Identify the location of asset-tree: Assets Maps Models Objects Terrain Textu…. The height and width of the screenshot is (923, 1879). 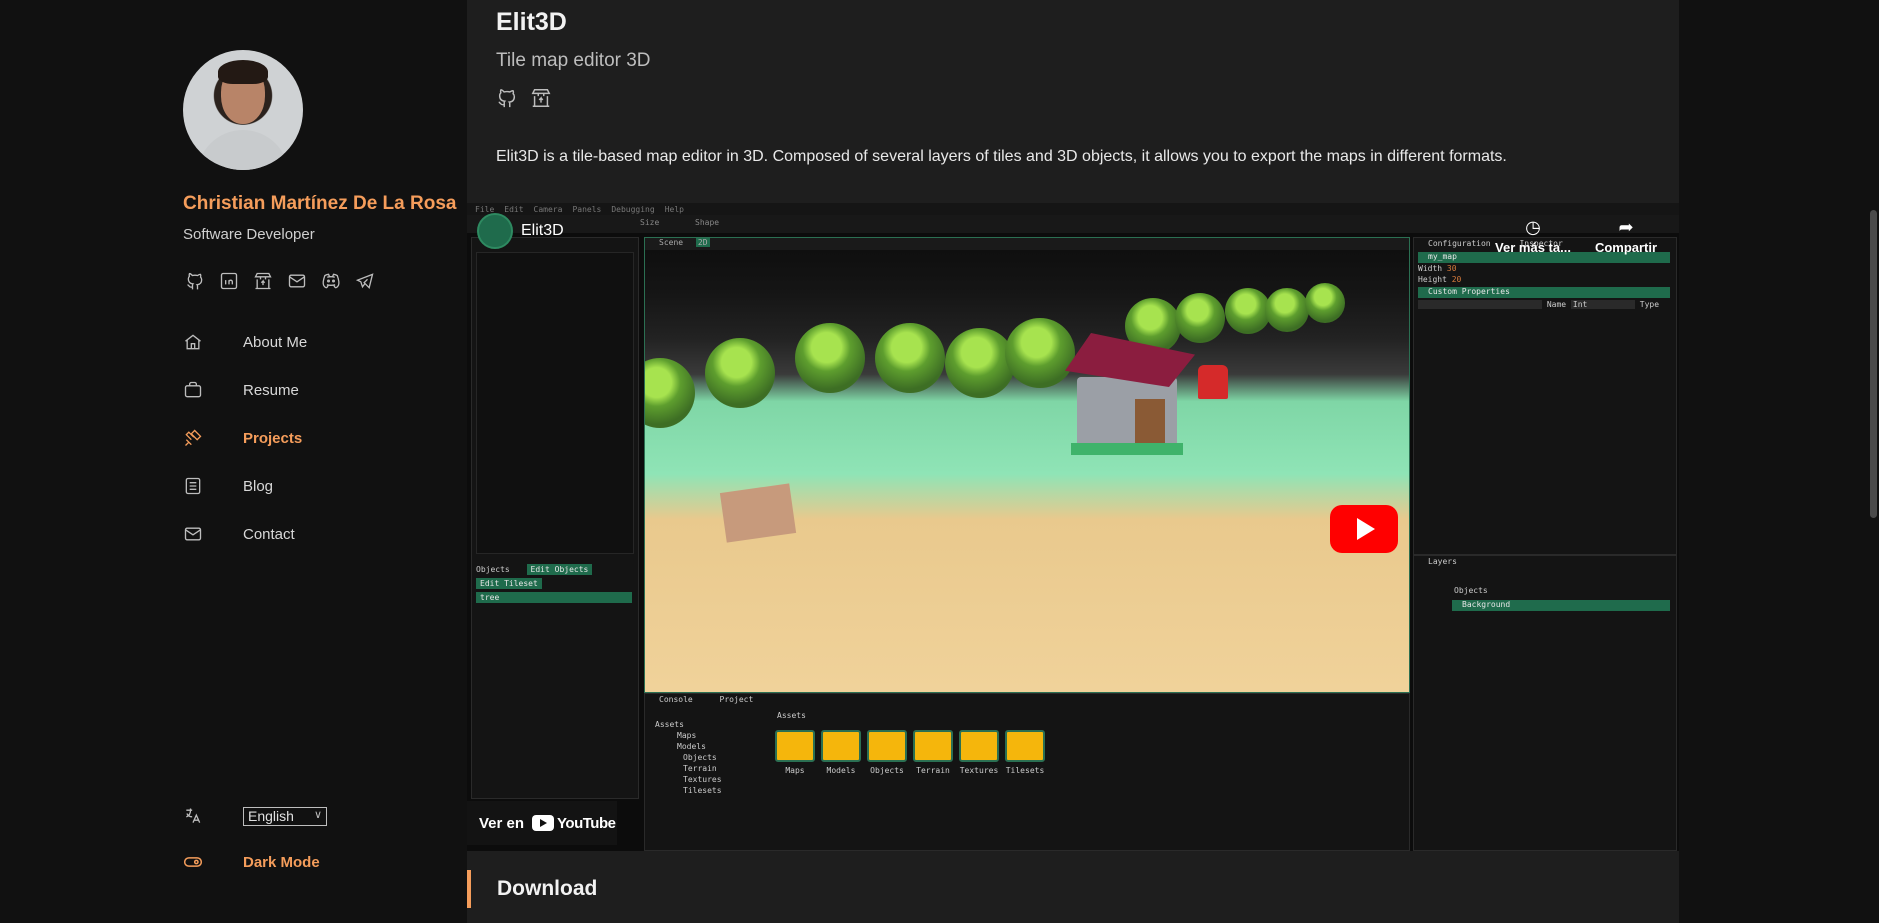
(688, 757).